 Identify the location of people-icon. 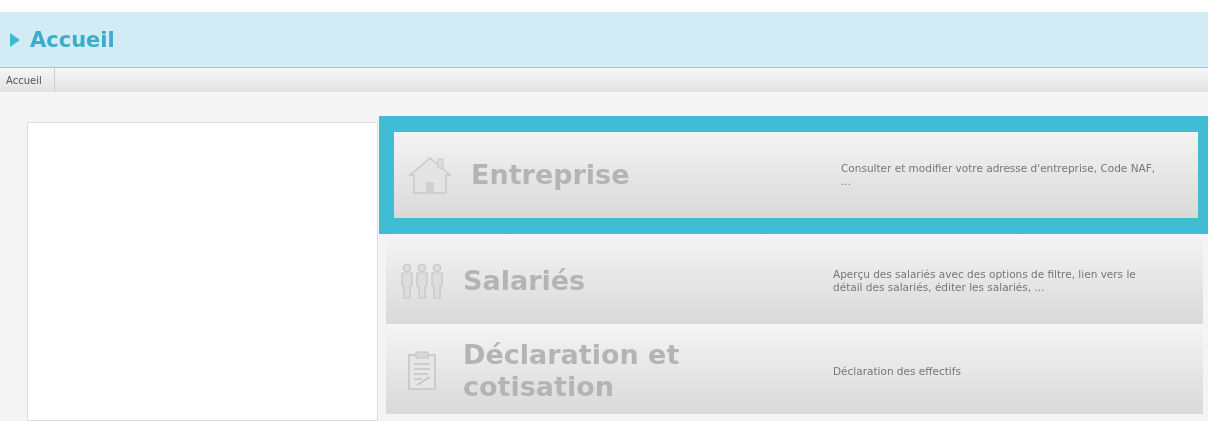
(422, 281).